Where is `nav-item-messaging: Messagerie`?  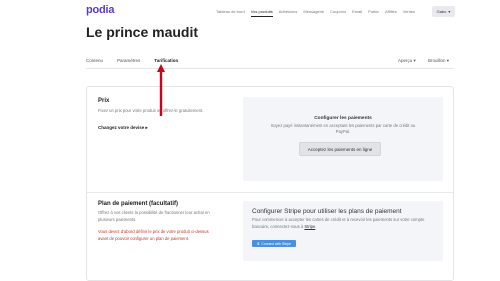
nav-item-messaging: Messagerie is located at coordinates (313, 13).